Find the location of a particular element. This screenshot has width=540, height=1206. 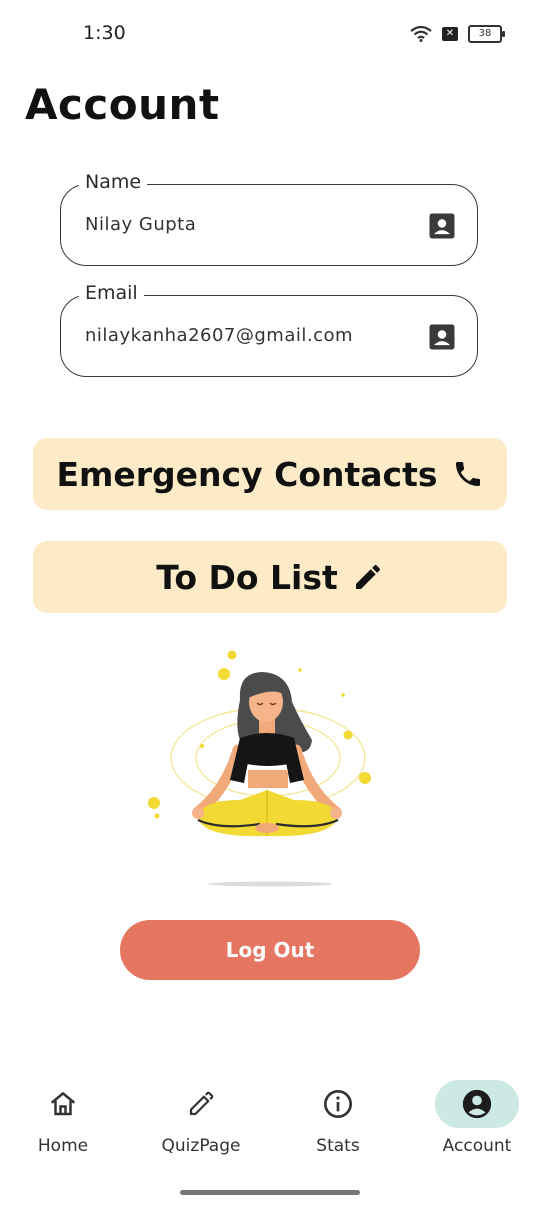

name-field-value: Nilay Gupta is located at coordinates (140, 225).